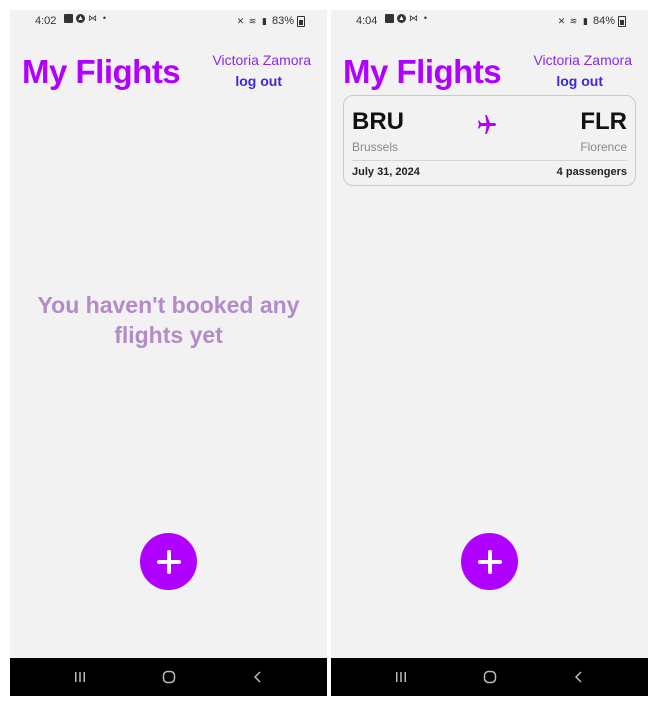  I want to click on destination-airport-code: FLR, so click(603, 121).